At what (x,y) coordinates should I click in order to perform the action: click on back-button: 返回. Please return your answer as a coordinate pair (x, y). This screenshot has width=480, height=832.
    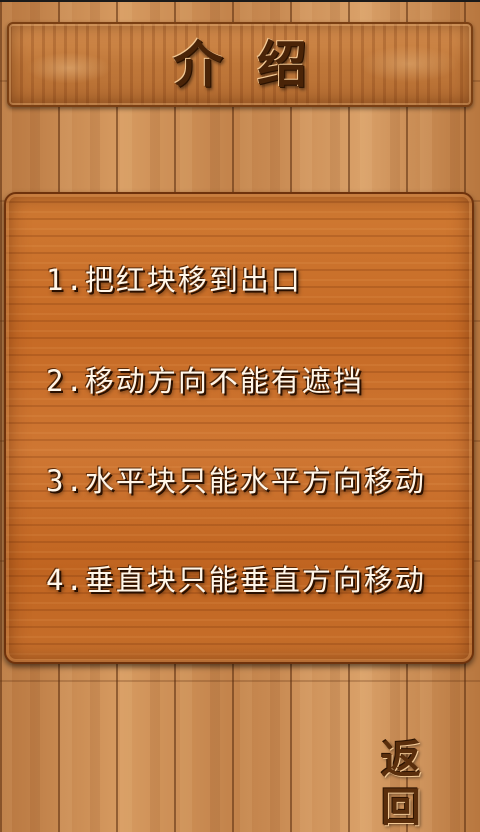
    Looking at the image, I should click on (404, 783).